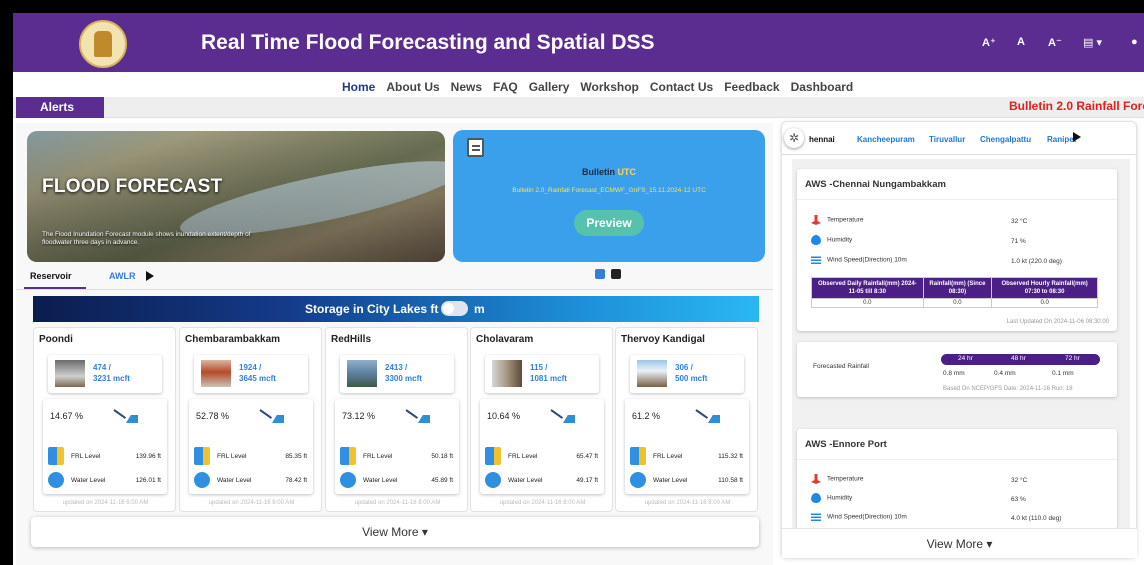  I want to click on nav-gallery: Gallery, so click(549, 87).